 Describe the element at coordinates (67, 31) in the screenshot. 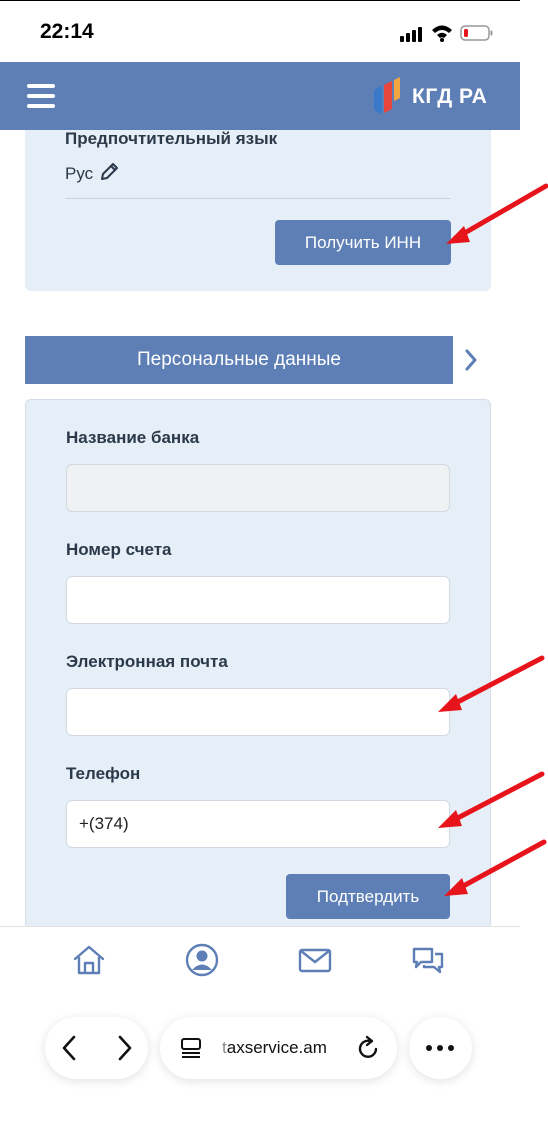

I see `status-time: 22:14` at that location.